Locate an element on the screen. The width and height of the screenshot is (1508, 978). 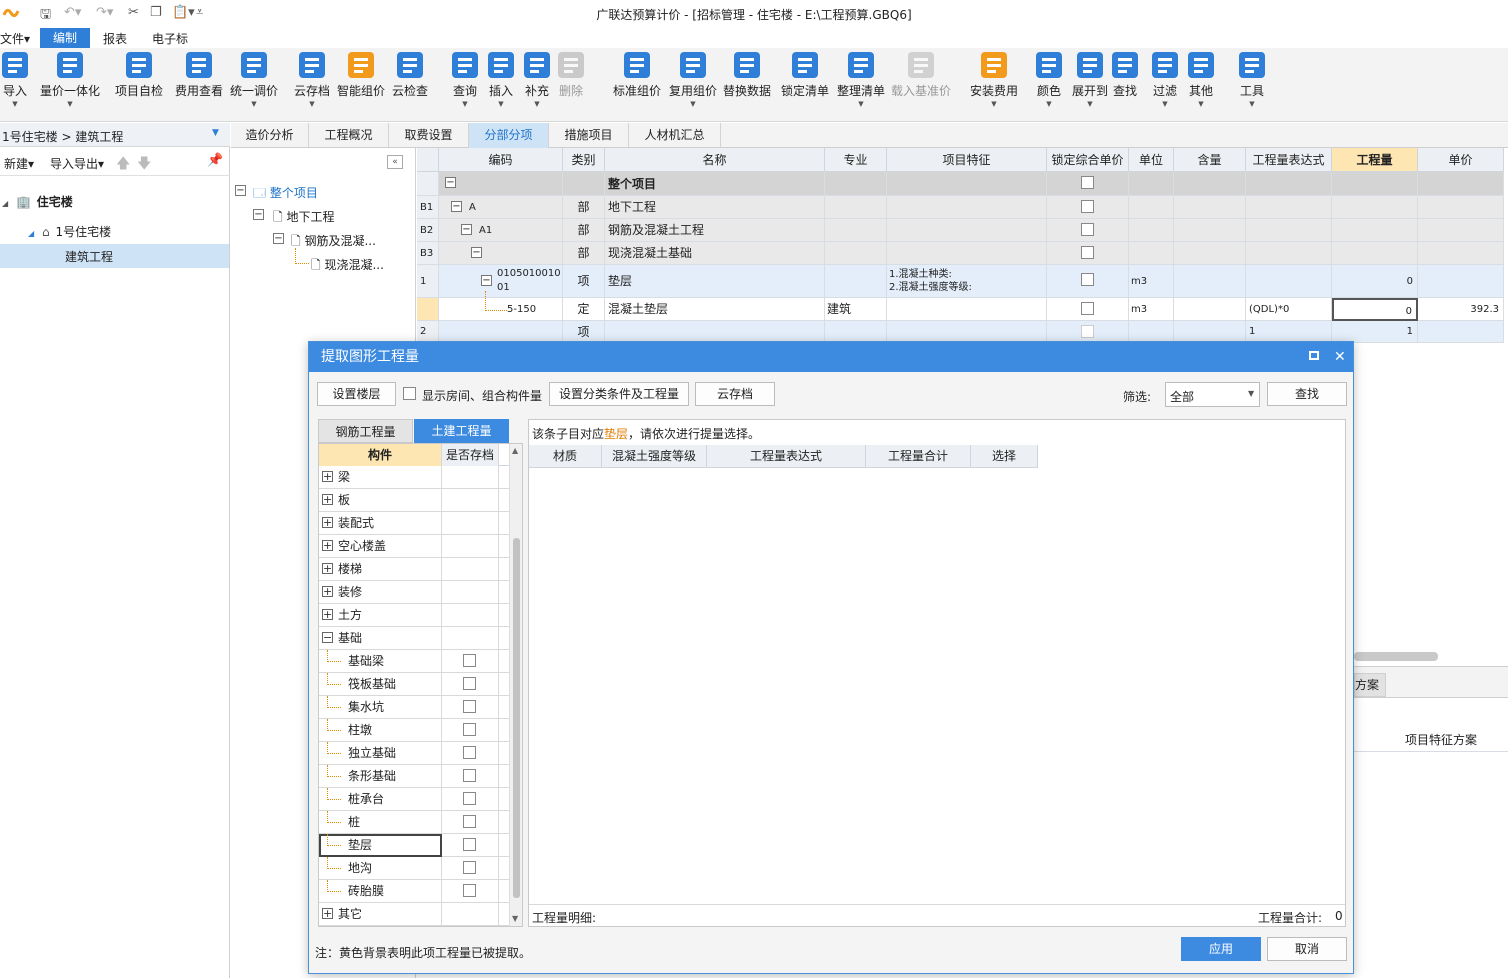
row-number: 1 is located at coordinates (428, 281).